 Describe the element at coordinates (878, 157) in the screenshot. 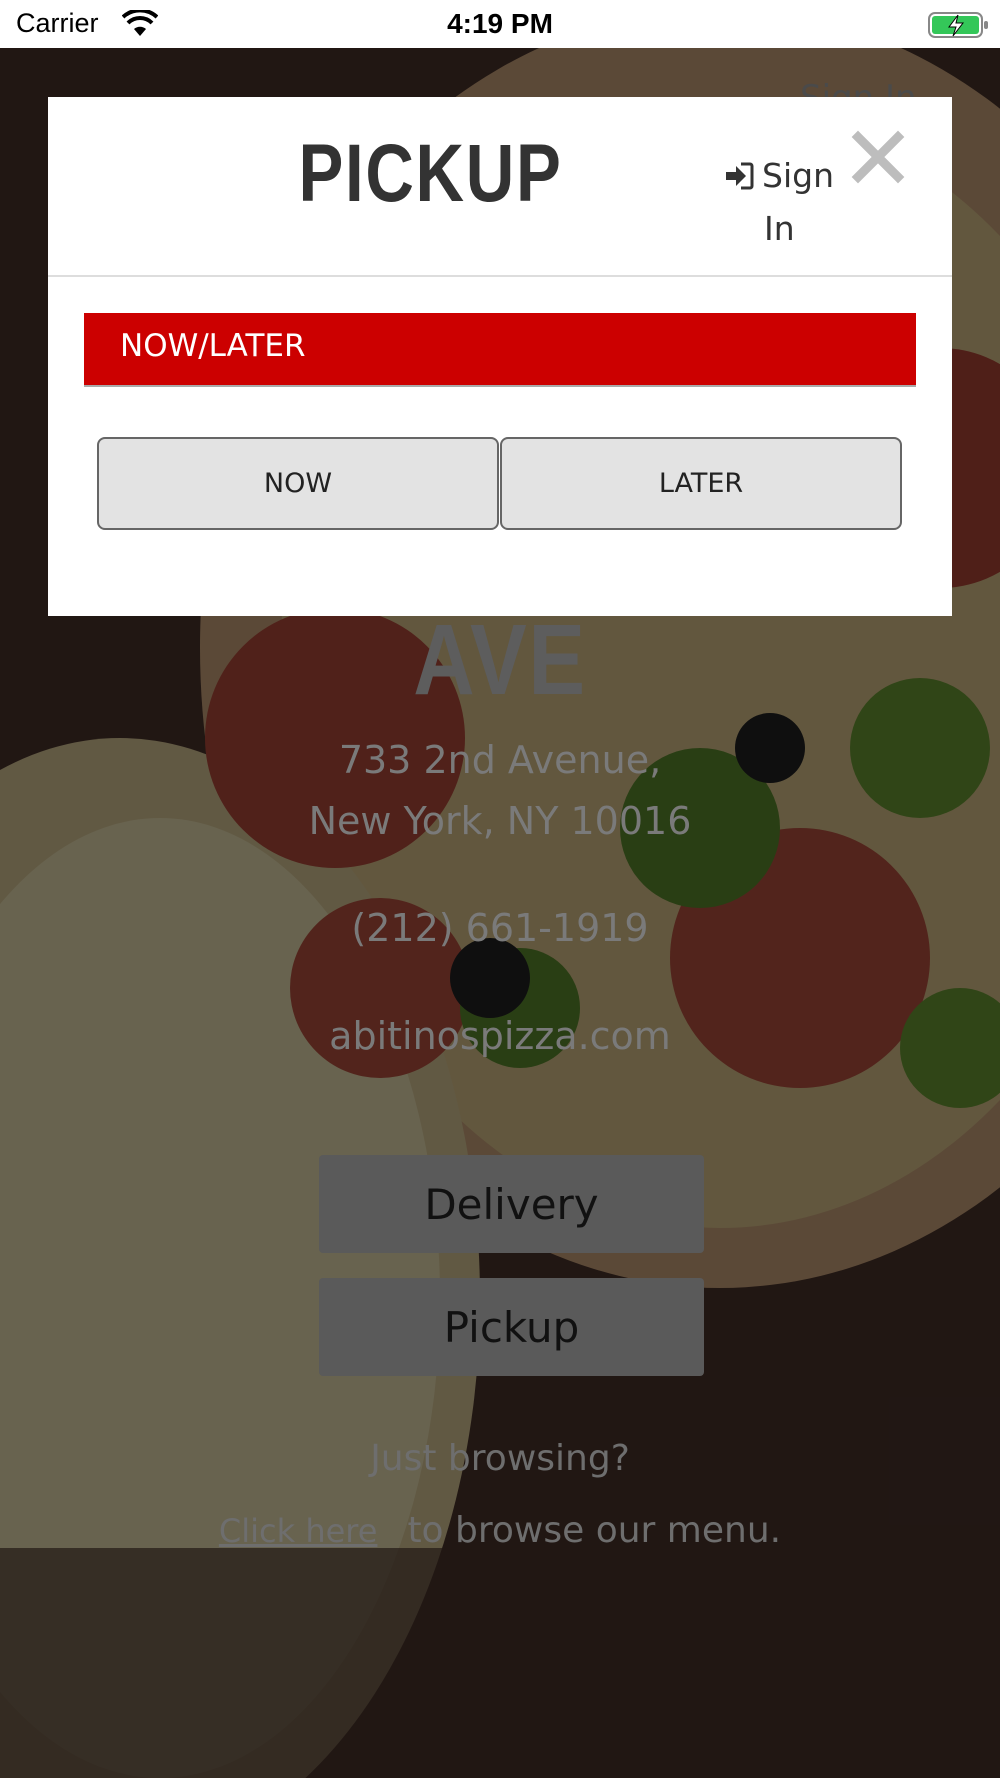

I see `close-icon` at that location.